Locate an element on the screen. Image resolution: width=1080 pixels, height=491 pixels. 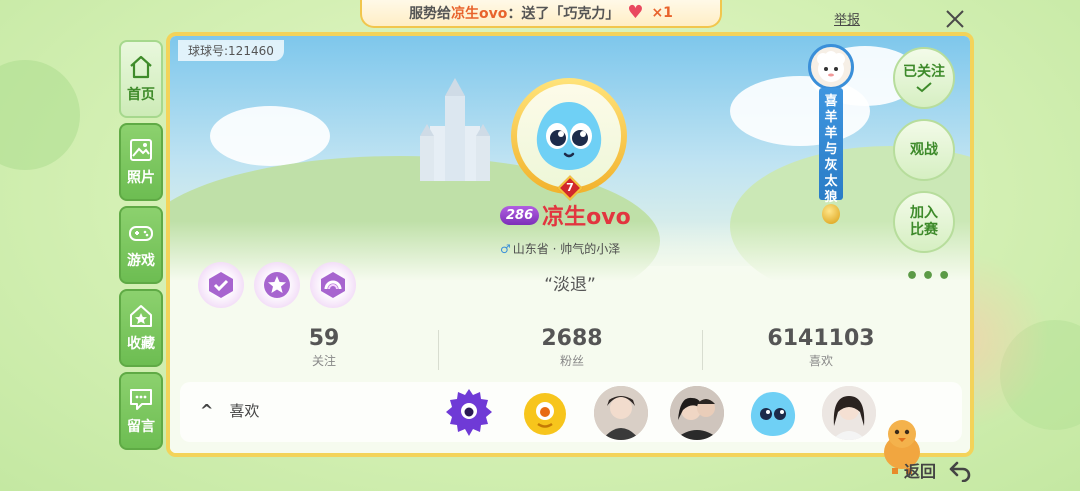
return-arrow-icon is located at coordinates (960, 471).